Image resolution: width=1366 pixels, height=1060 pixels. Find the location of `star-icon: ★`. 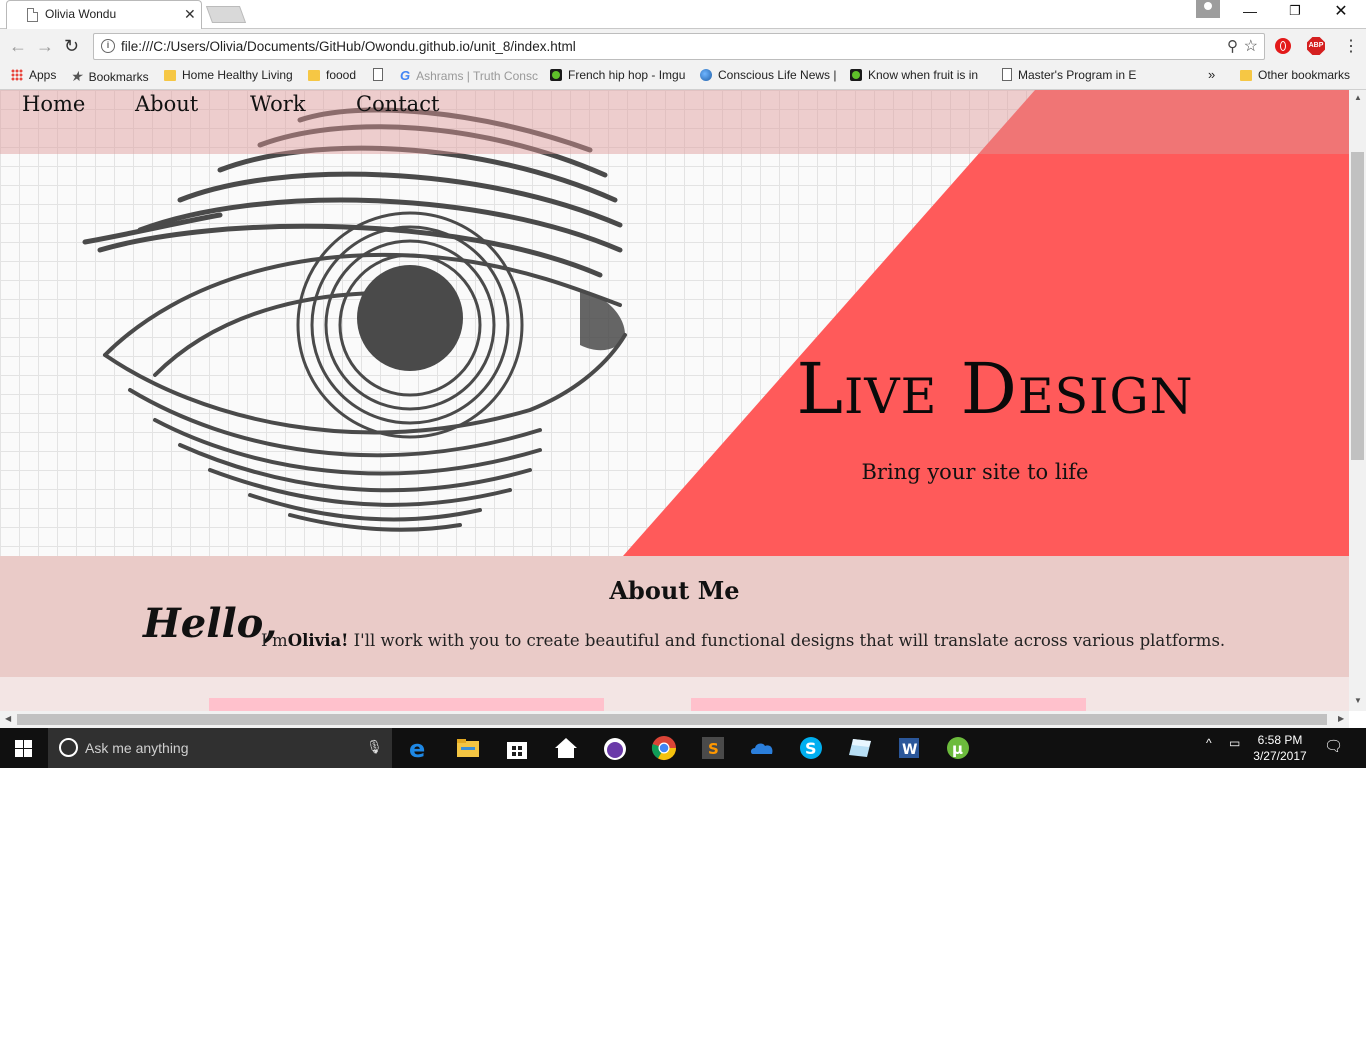

star-icon: ★ is located at coordinates (76, 76).